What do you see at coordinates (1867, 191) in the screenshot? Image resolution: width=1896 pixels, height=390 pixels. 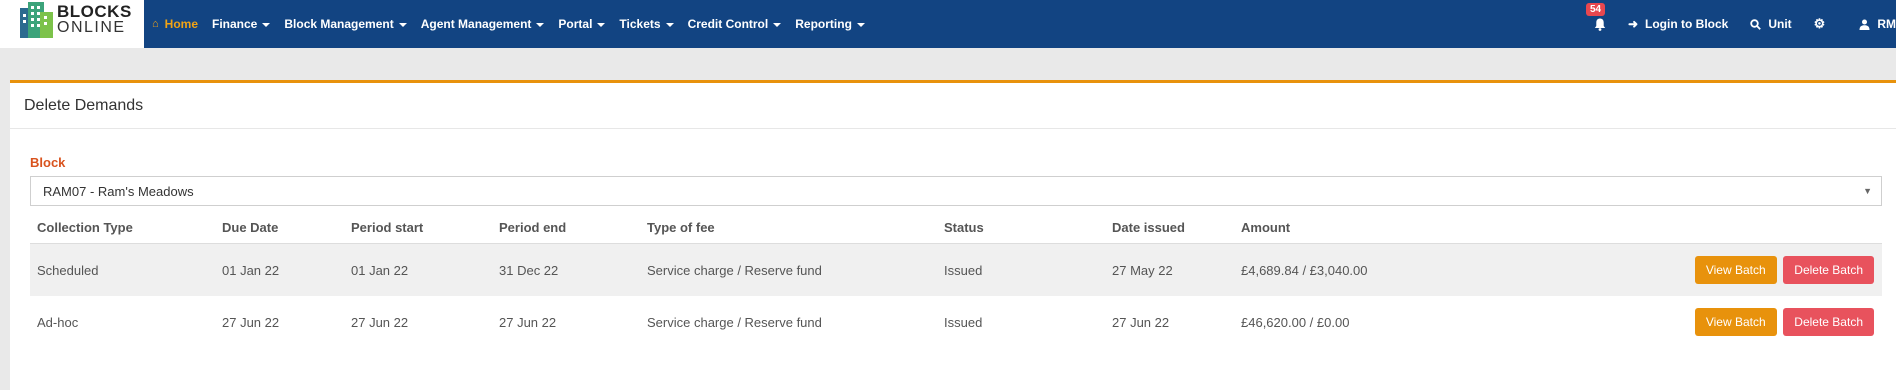 I see `chevron-down-icon: ▼` at bounding box center [1867, 191].